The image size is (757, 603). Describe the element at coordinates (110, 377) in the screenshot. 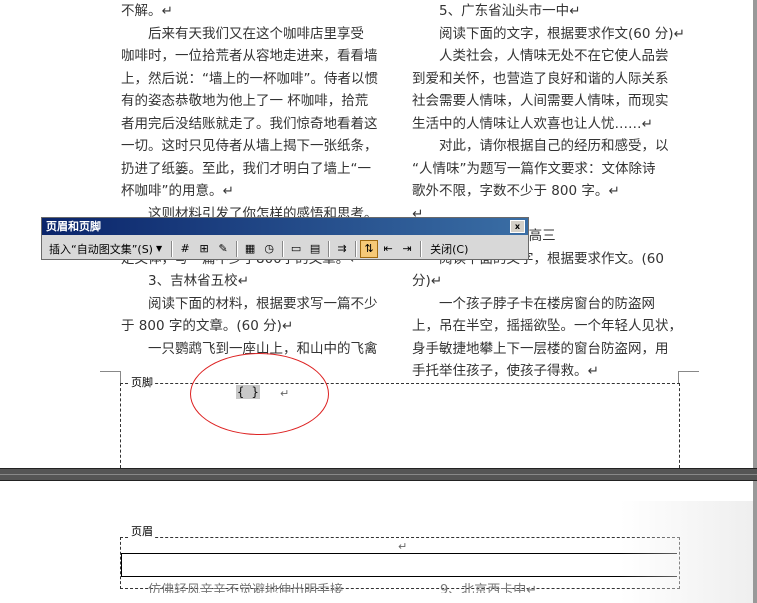

I see `crop-mark-left` at that location.